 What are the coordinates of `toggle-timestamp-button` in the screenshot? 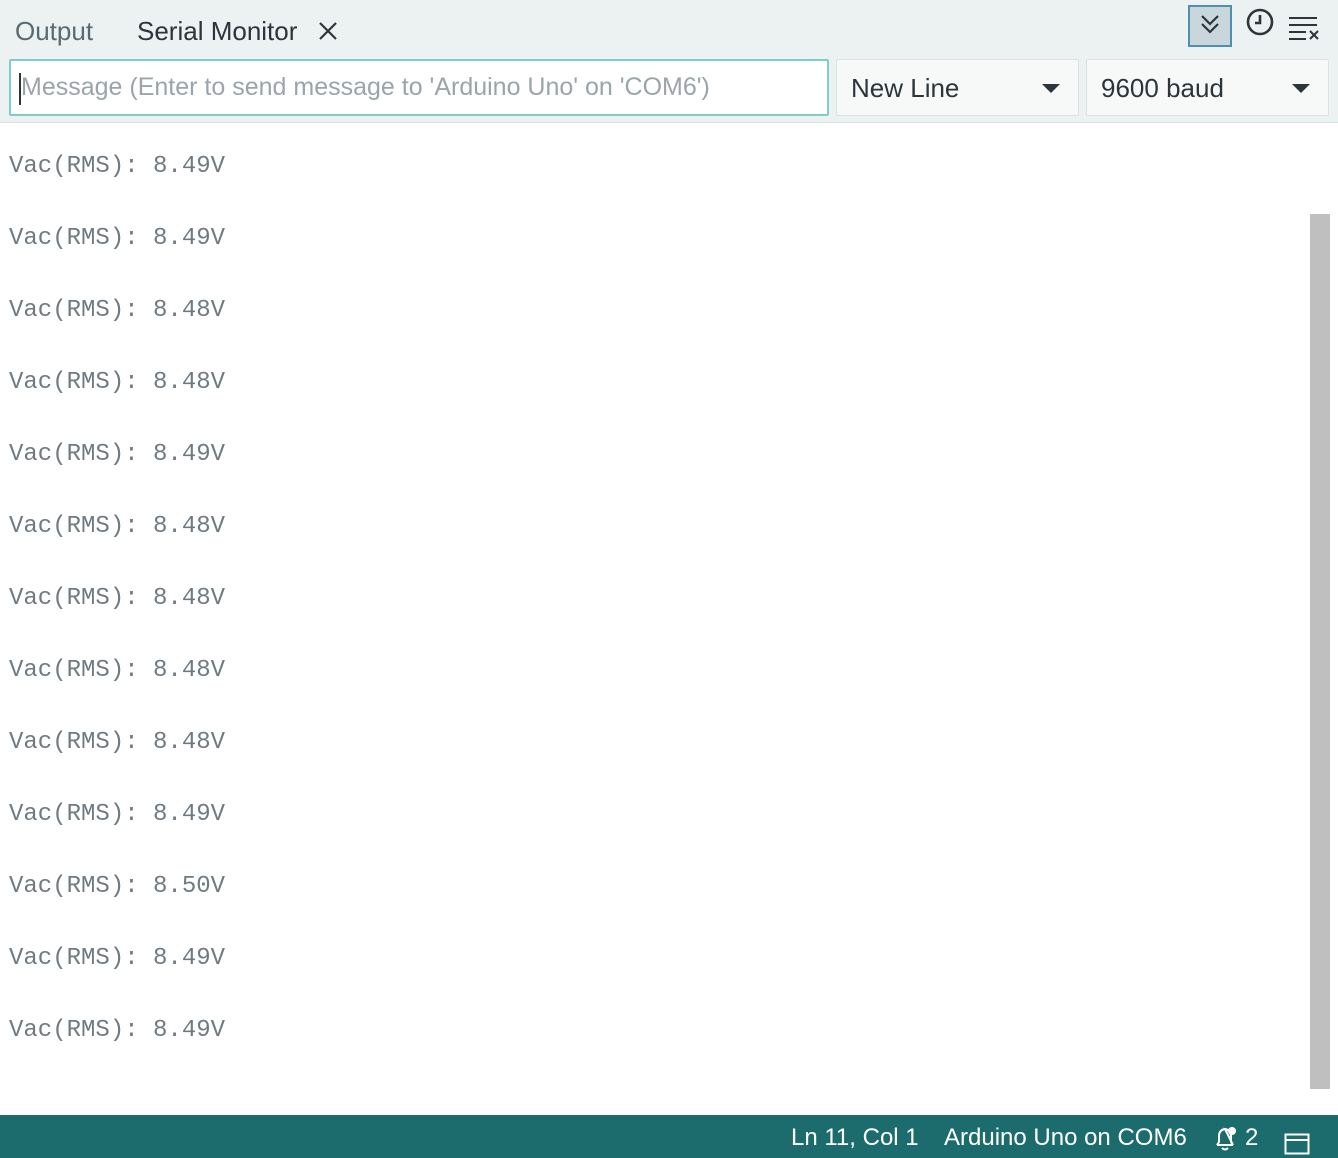 It's located at (1260, 23).